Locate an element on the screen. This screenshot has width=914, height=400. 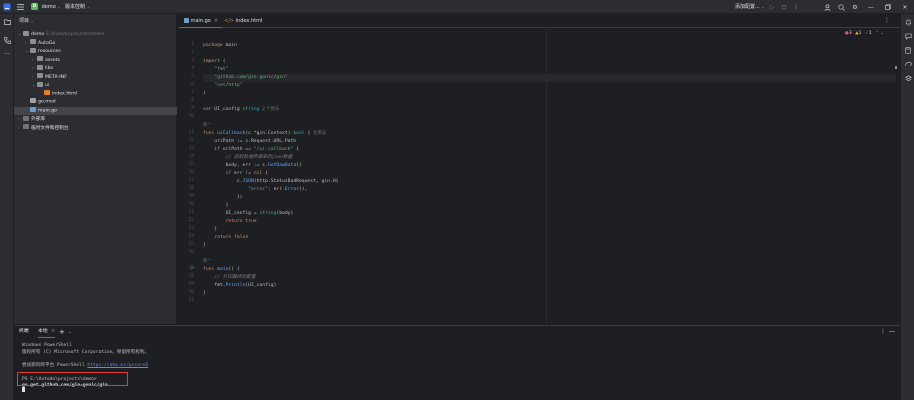
line-number: 18 is located at coordinates (191, 188).